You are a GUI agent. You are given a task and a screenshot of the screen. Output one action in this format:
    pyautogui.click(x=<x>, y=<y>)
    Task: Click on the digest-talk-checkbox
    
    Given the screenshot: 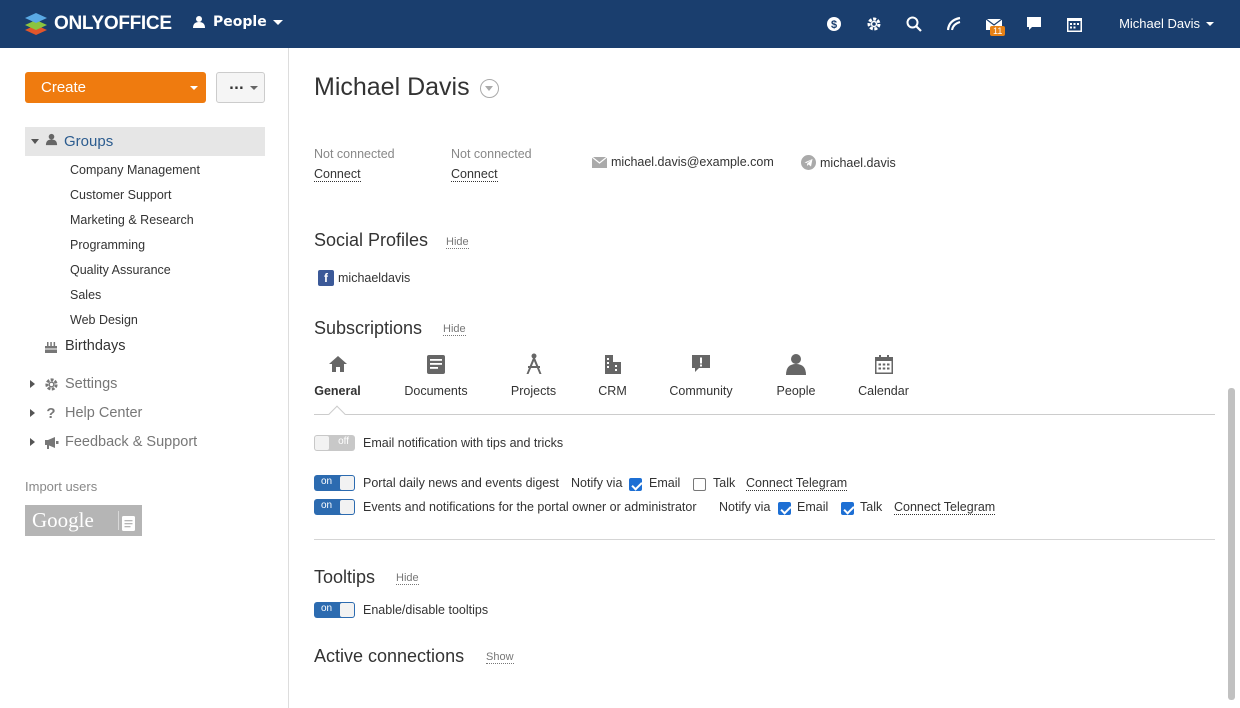 What is the action you would take?
    pyautogui.click(x=699, y=484)
    